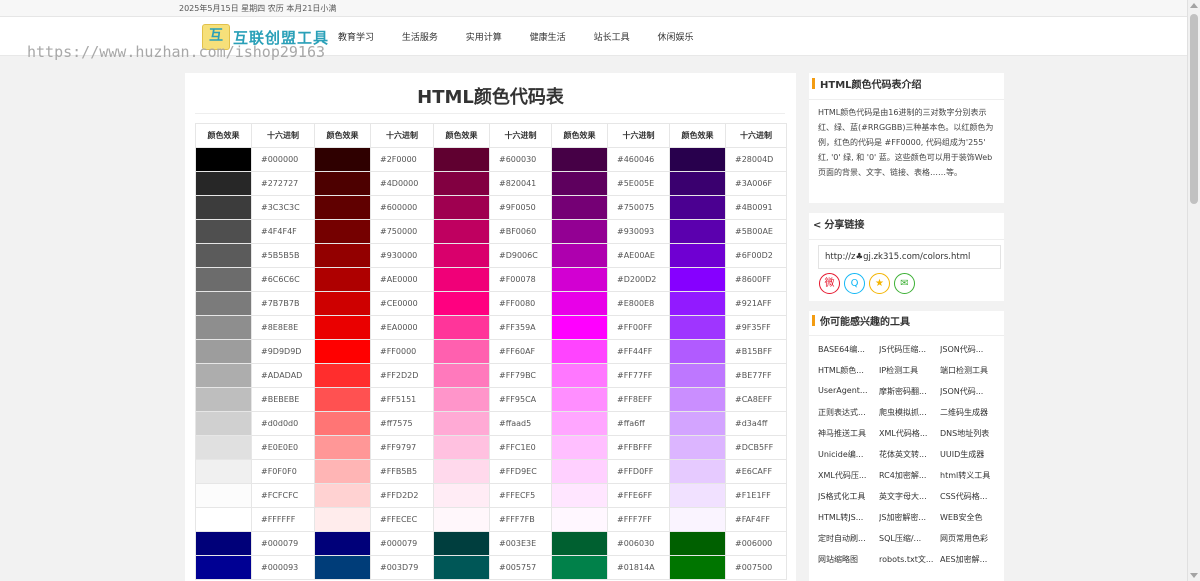  Describe the element at coordinates (970, 375) in the screenshot. I see `tool-link: 端口检测工具` at that location.